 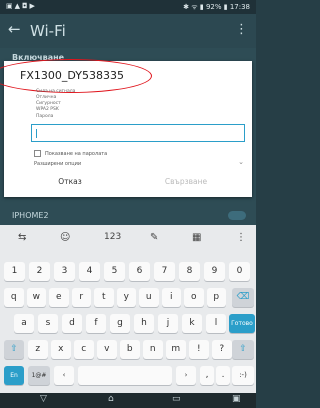 I want to click on language-key: En, so click(x=14, y=375).